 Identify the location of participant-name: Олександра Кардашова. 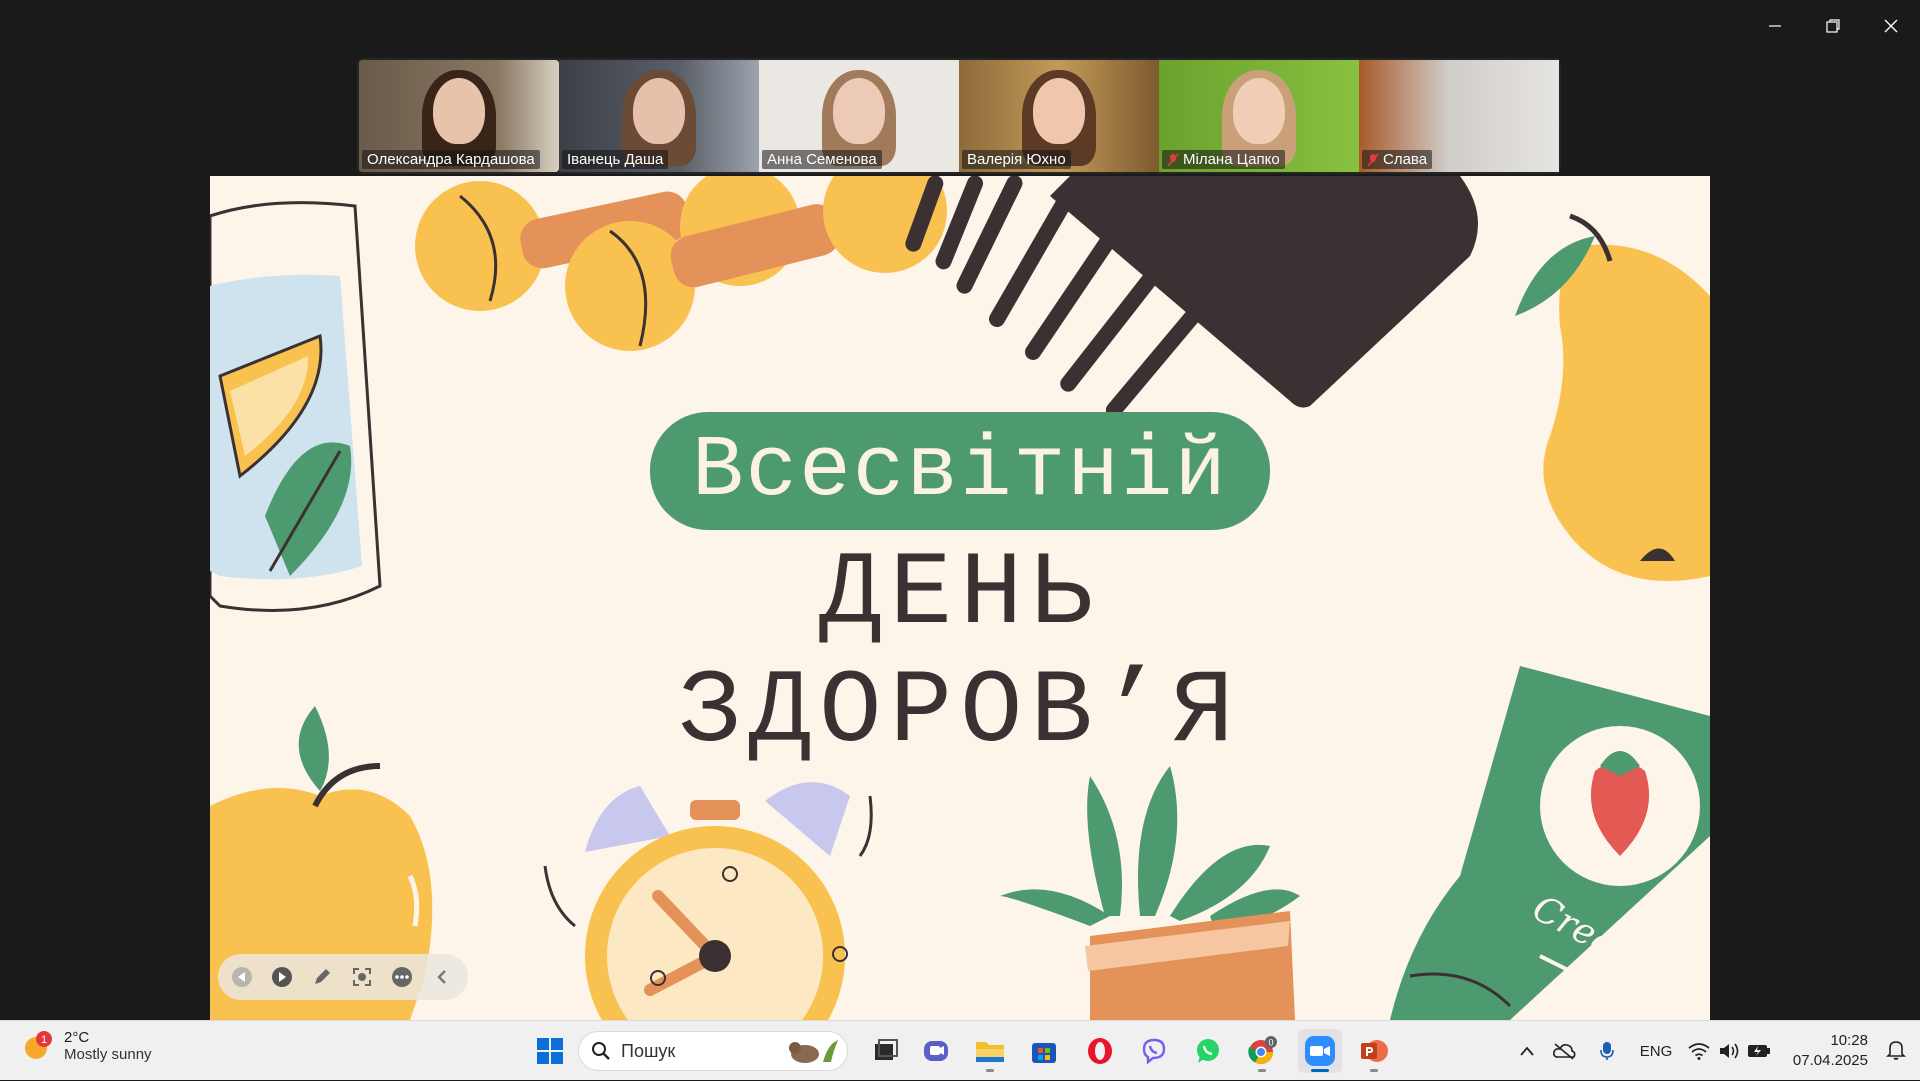
(451, 159).